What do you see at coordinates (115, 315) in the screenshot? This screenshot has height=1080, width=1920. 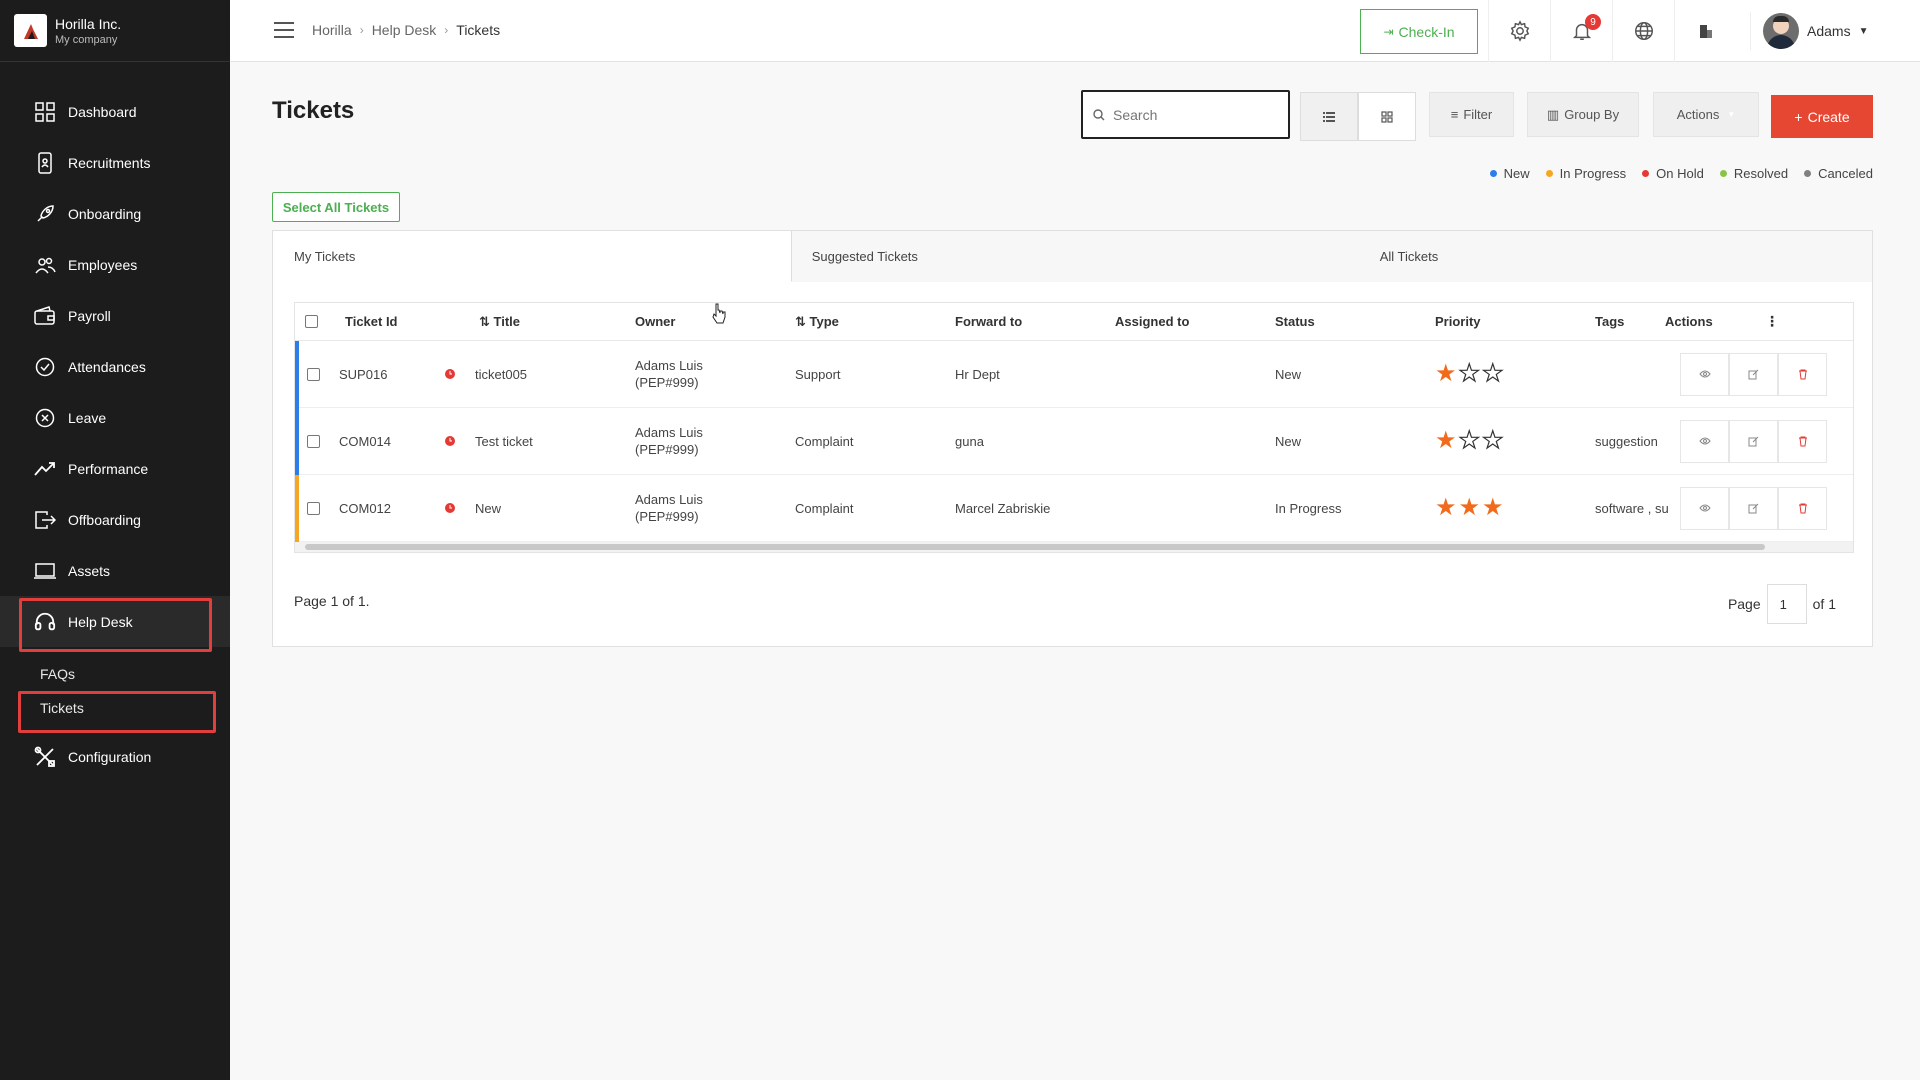 I see `sidebar-item-payroll: Payroll` at bounding box center [115, 315].